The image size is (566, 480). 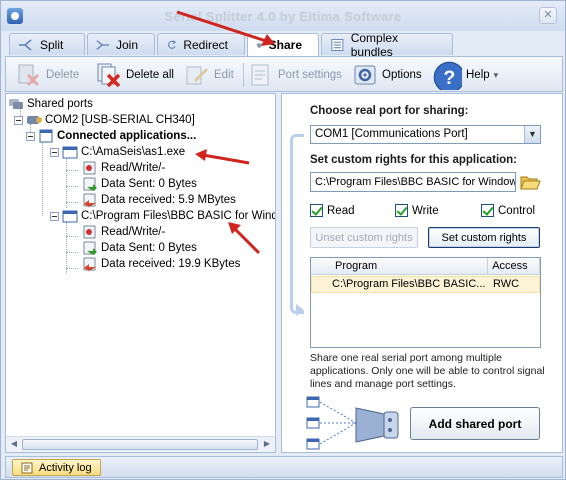 What do you see at coordinates (209, 75) in the screenshot?
I see `edit-button: Edit` at bounding box center [209, 75].